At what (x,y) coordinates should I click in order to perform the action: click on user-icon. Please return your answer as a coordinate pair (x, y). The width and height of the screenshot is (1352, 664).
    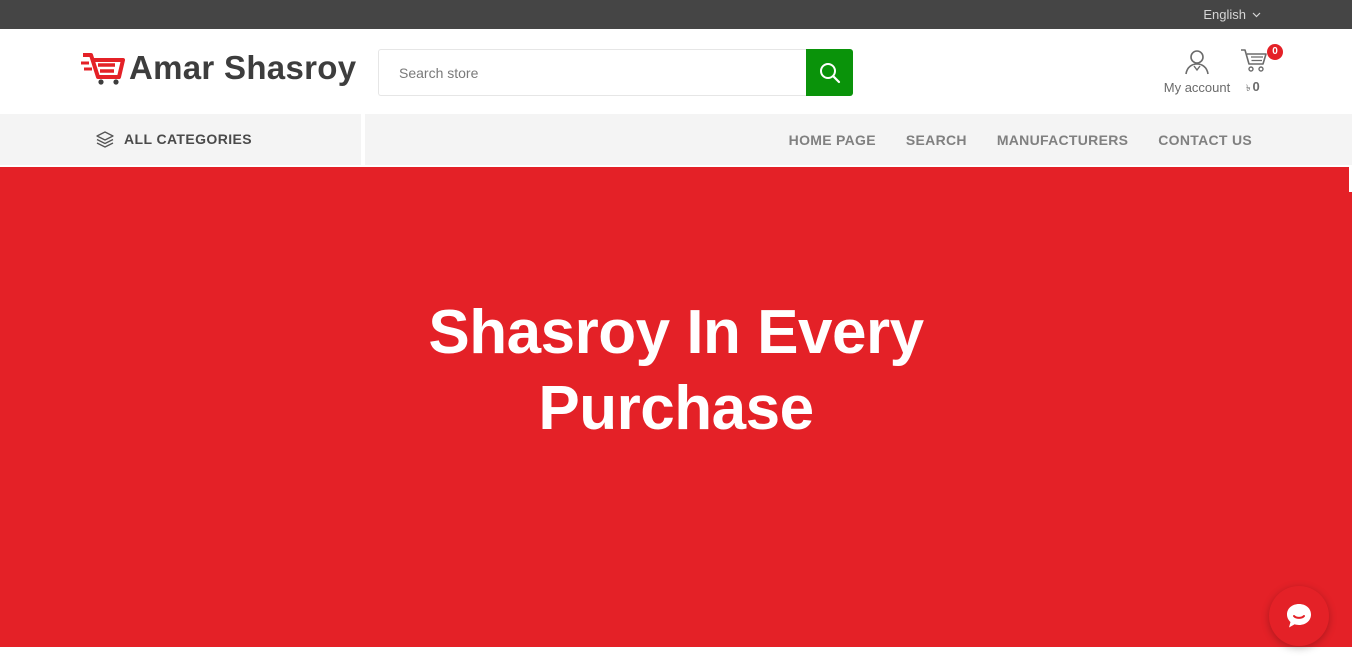
    Looking at the image, I should click on (1197, 62).